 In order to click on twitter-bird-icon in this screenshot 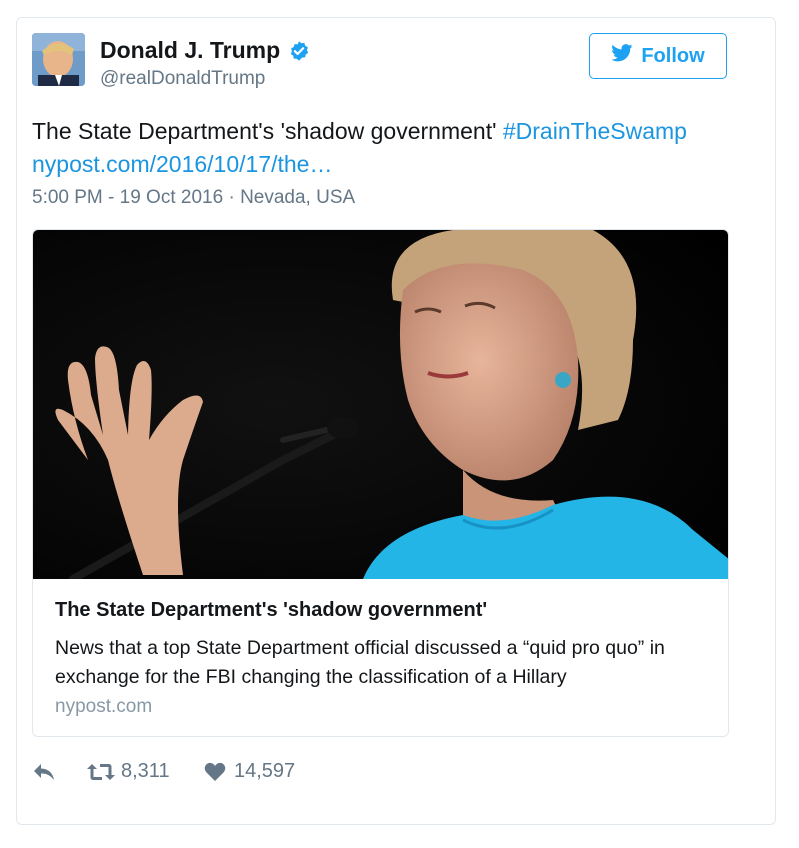, I will do `click(626, 56)`.